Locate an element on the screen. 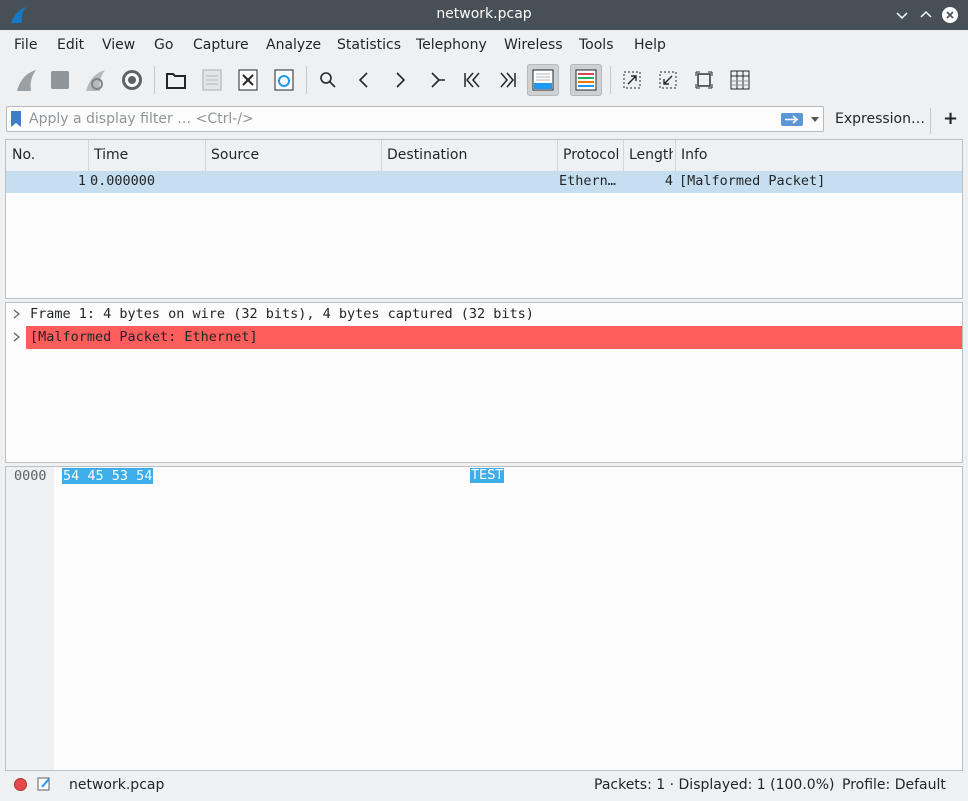 The width and height of the screenshot is (968, 801). shark-fin-start-icon is located at coordinates (26, 80).